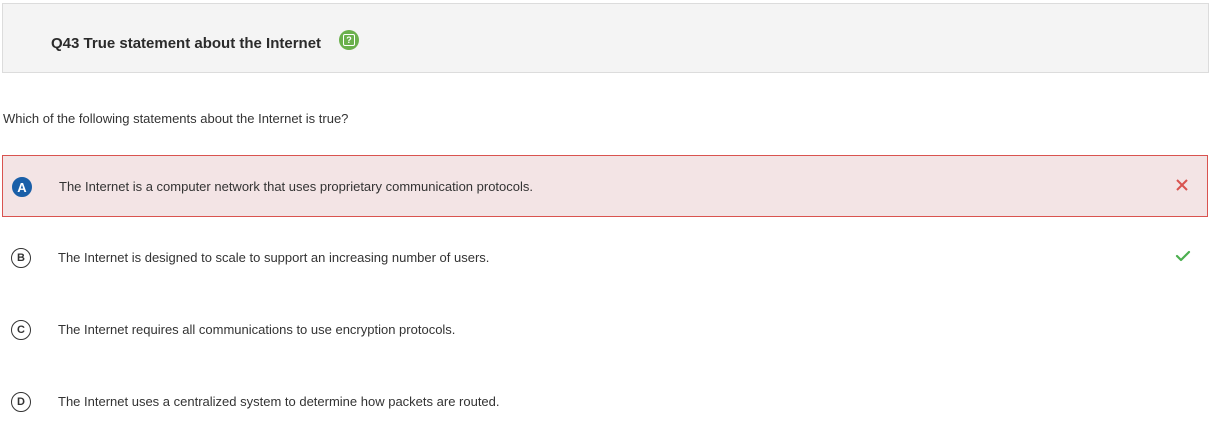  Describe the element at coordinates (22, 187) in the screenshot. I see `option-a-letter: A` at that location.